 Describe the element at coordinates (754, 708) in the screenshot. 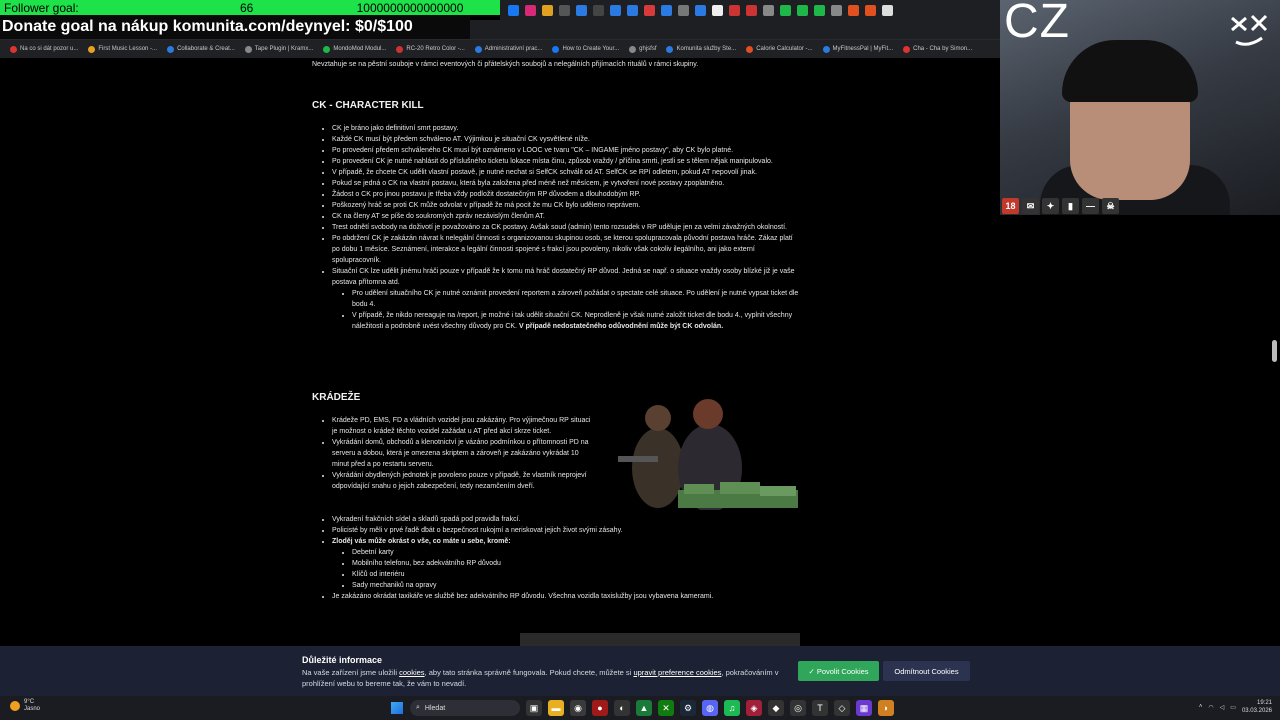

I see `active-app-icon: ◈` at that location.